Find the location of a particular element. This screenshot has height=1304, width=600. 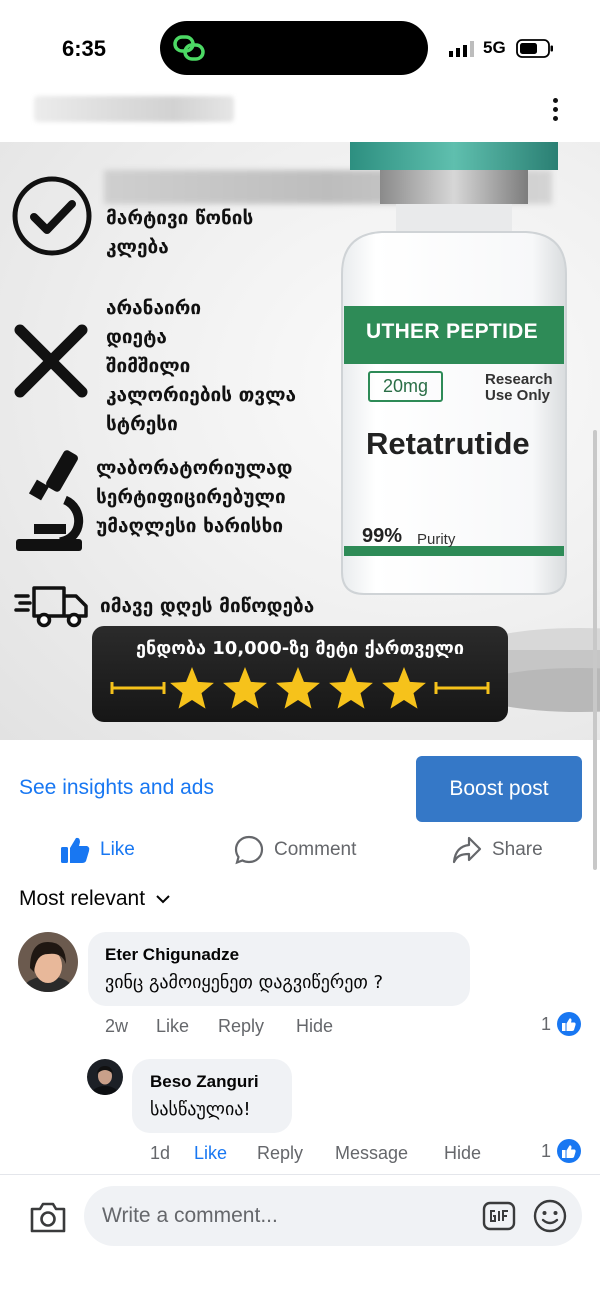

share-arrow-icon is located at coordinates (467, 850).